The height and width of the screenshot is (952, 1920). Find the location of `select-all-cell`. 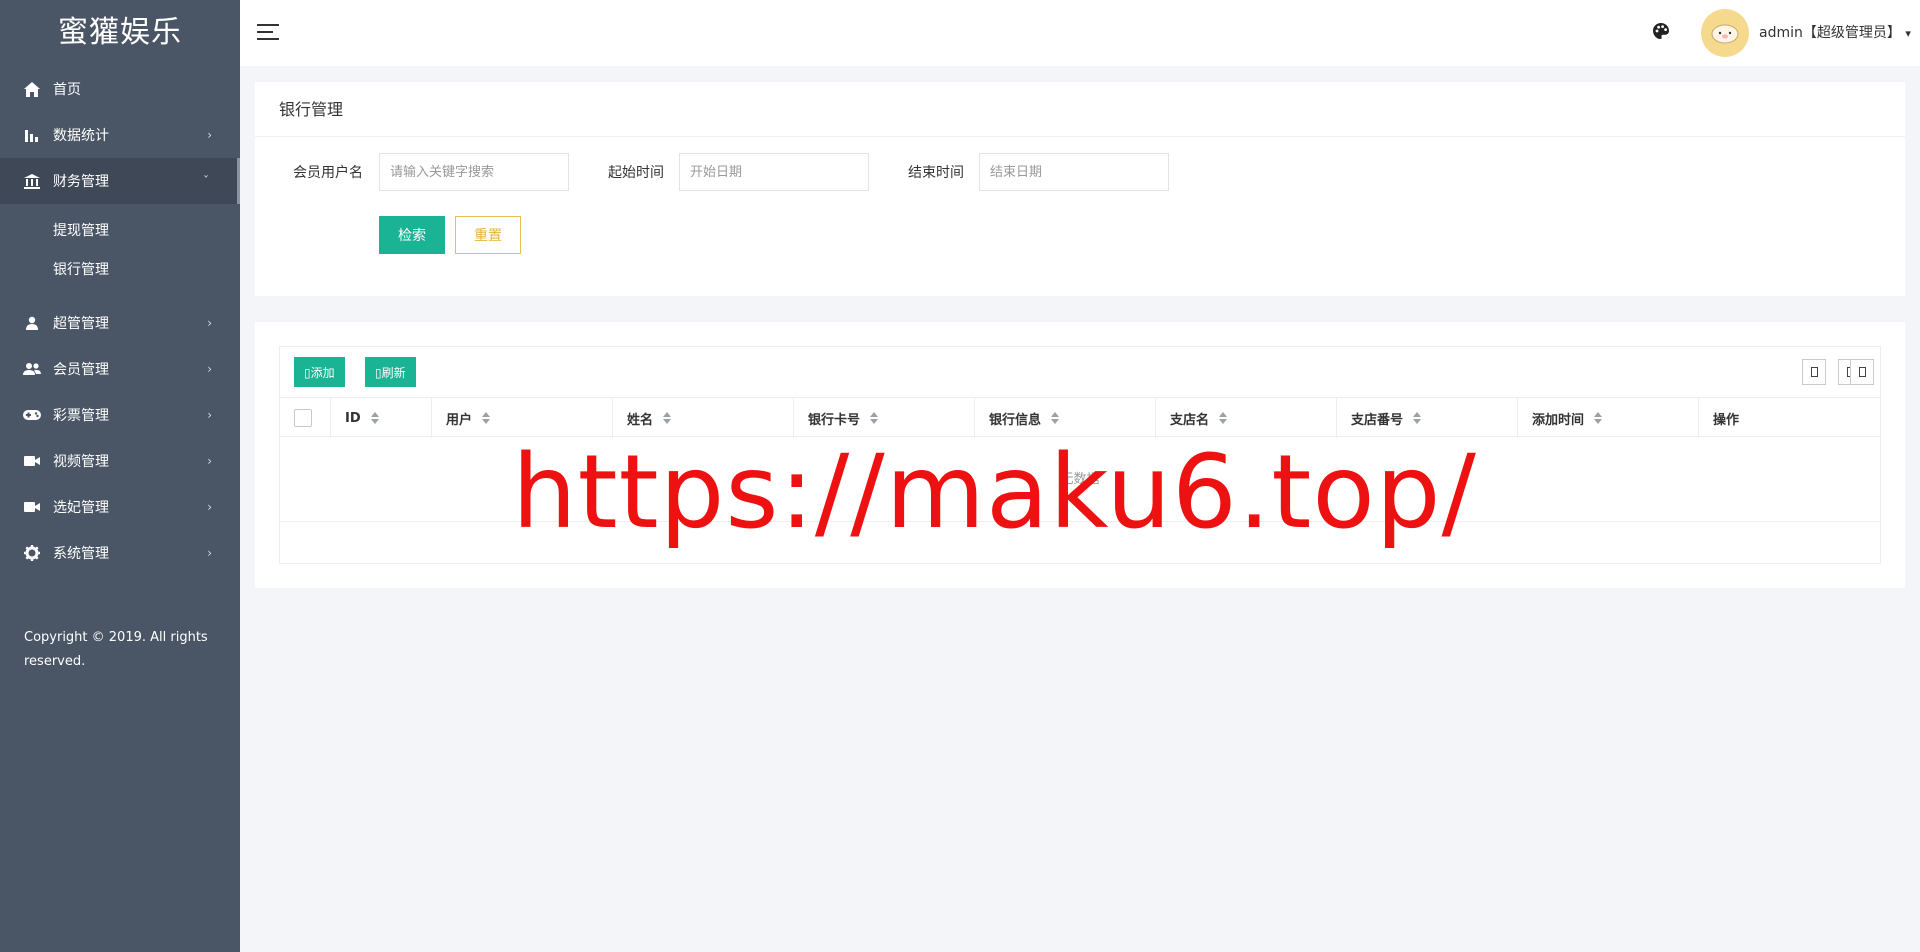

select-all-cell is located at coordinates (305, 418).